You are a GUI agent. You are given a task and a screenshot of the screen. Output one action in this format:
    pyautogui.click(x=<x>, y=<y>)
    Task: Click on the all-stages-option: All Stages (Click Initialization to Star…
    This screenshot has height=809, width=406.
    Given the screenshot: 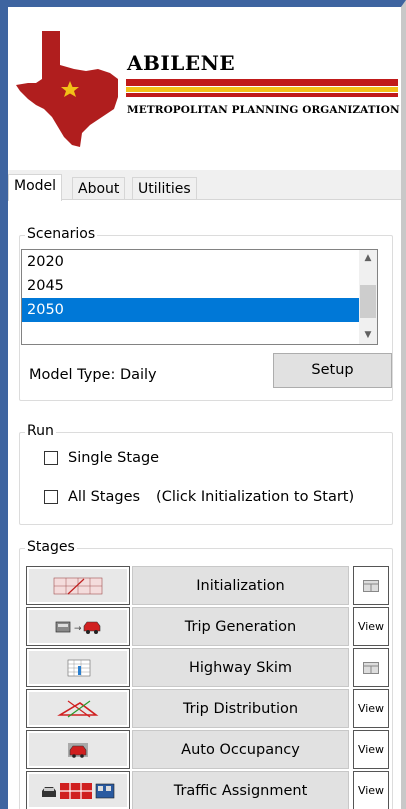 What is the action you would take?
    pyautogui.click(x=199, y=497)
    